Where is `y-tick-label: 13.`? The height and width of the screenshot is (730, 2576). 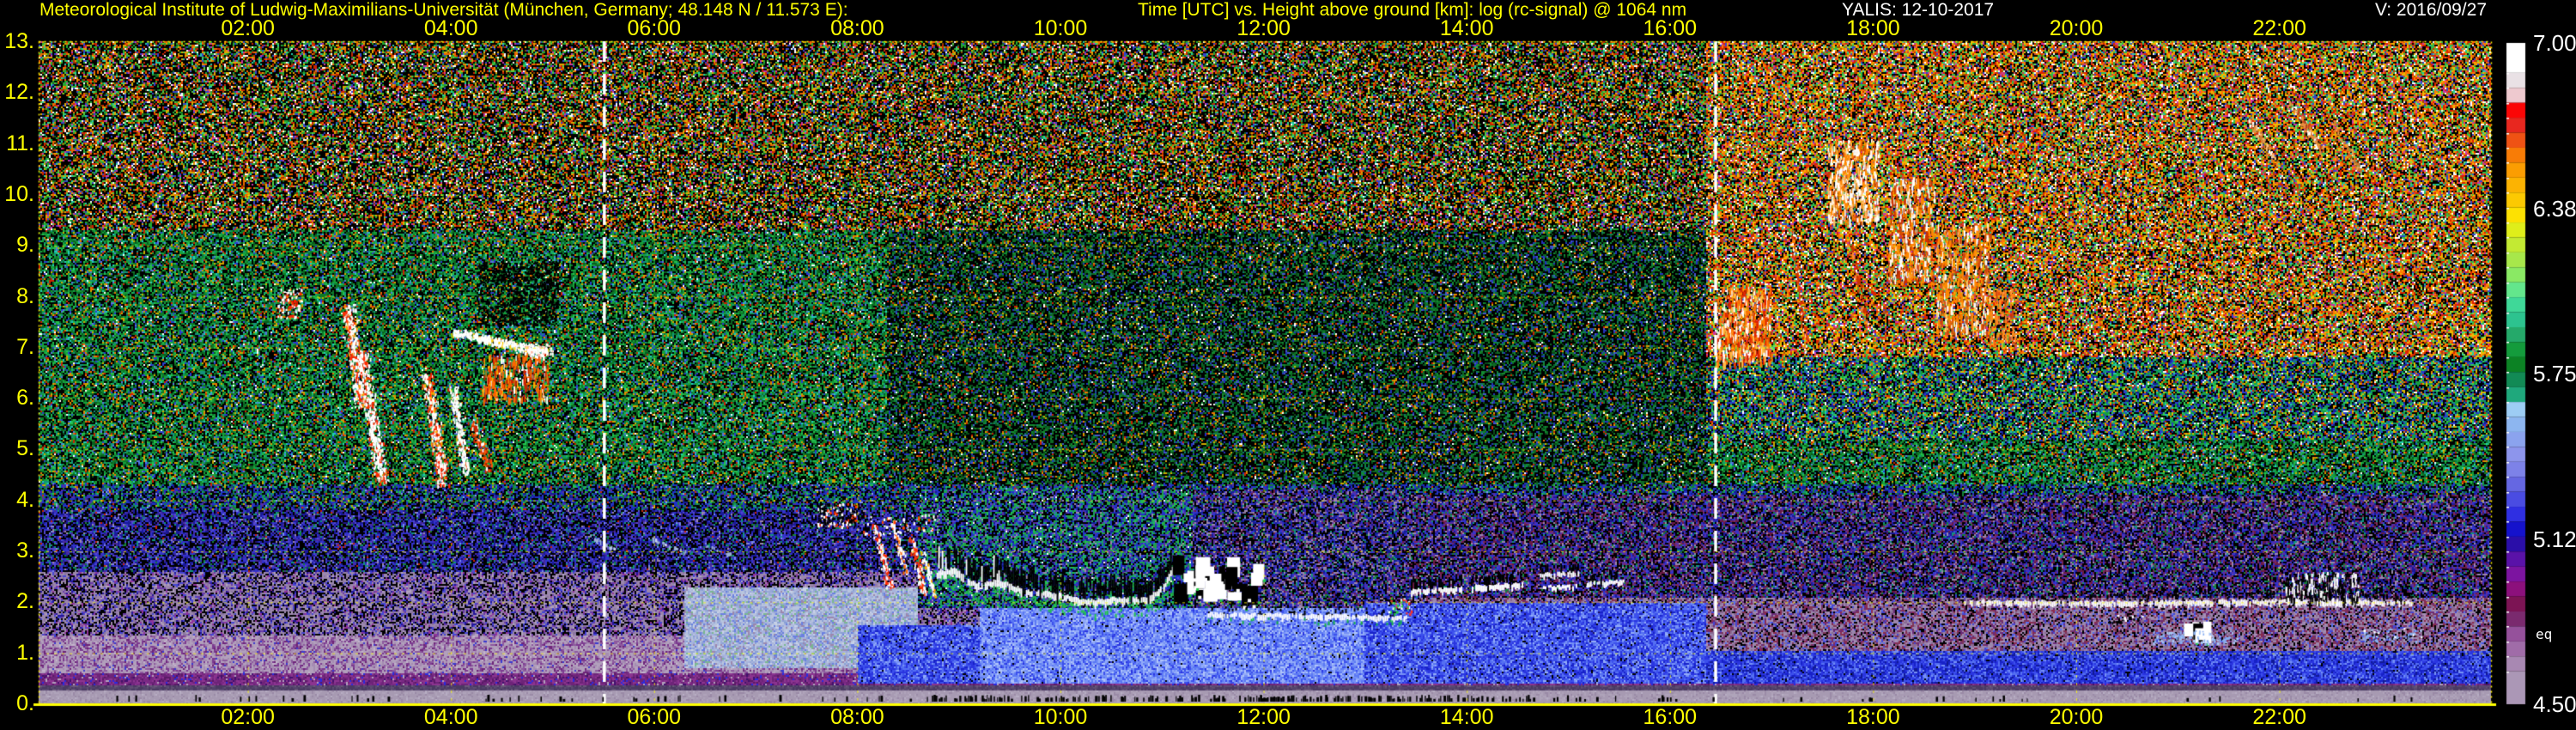 y-tick-label: 13. is located at coordinates (19, 40).